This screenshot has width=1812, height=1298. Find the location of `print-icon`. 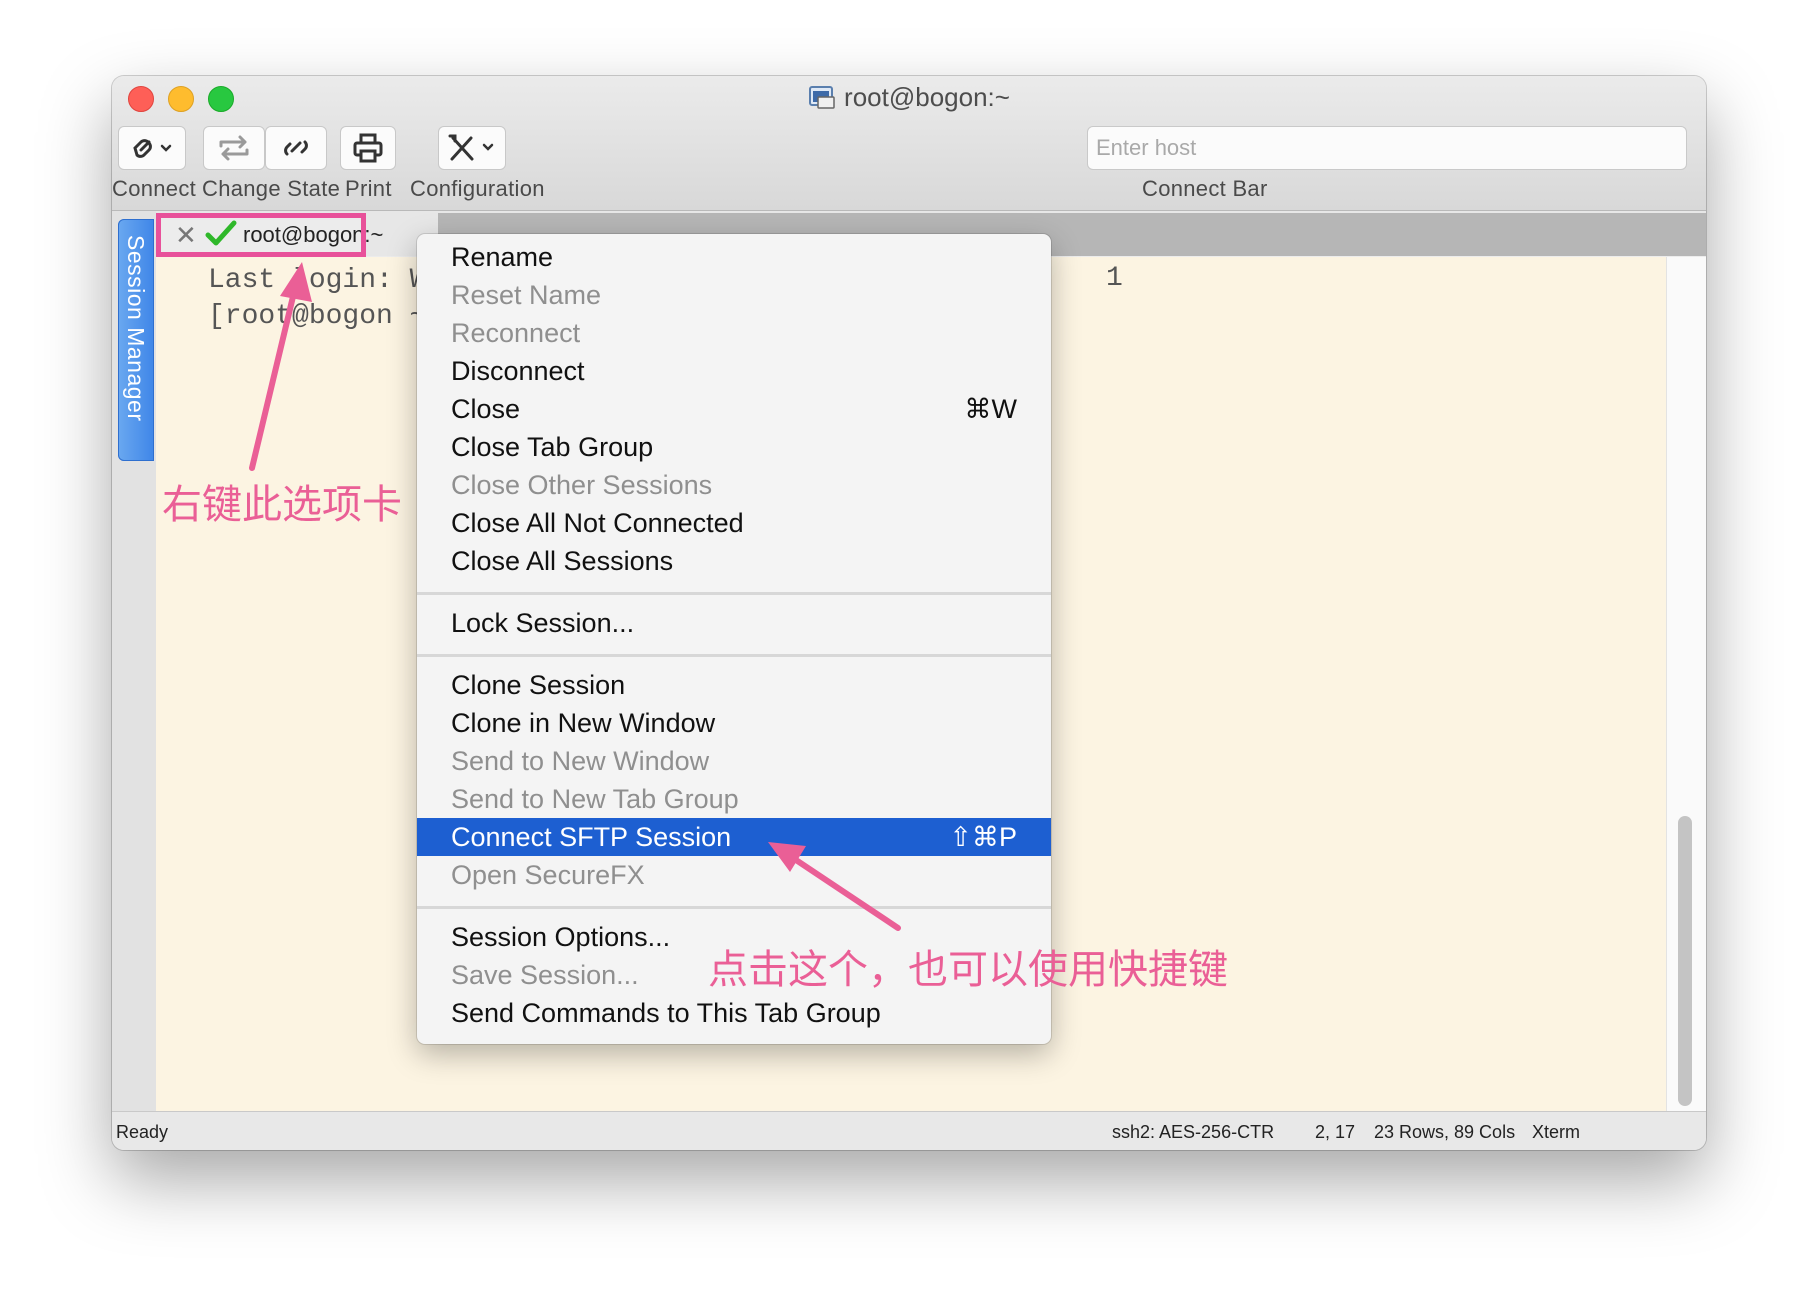

print-icon is located at coordinates (368, 148).